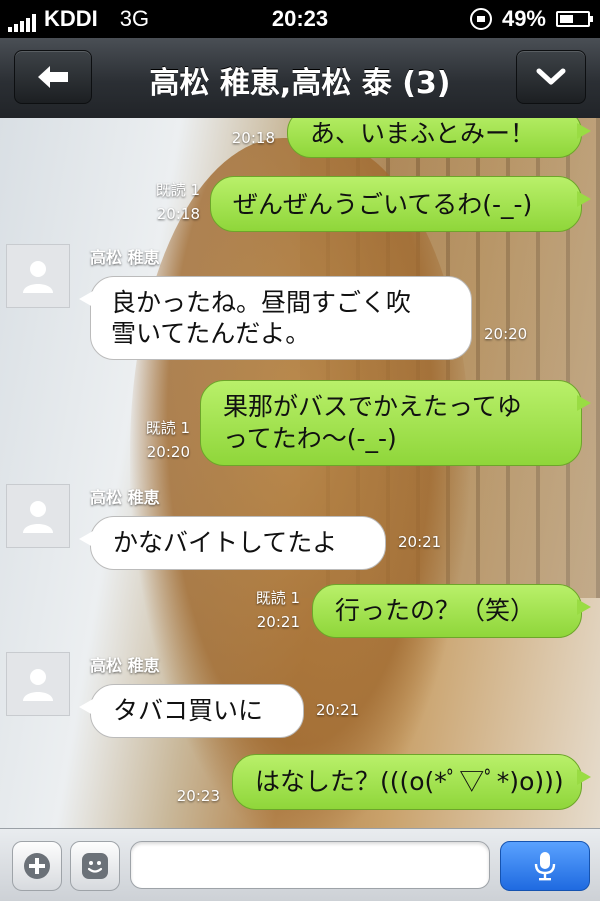  I want to click on battery-fill, so click(566, 19).